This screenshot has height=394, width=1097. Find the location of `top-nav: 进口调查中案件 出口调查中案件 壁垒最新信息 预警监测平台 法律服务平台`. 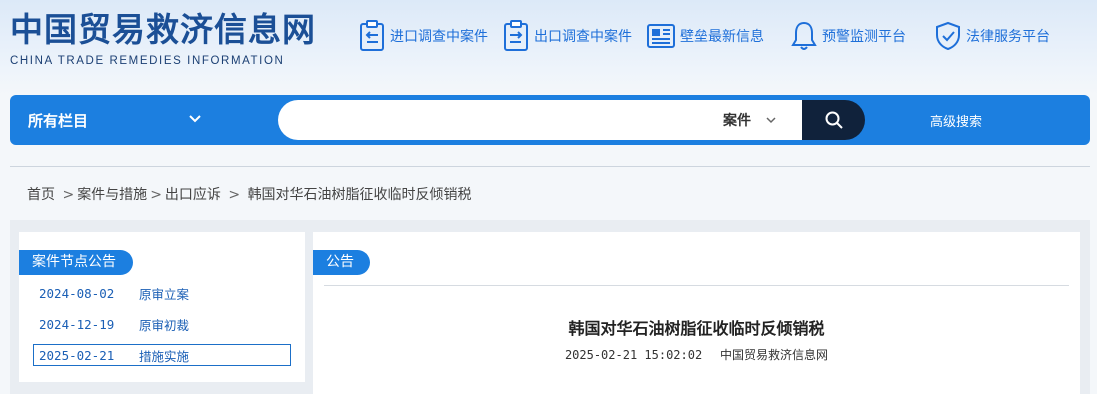

top-nav: 进口调查中案件 出口调查中案件 壁垒最新信息 预警监测平台 法律服务平台 is located at coordinates (711, 36).